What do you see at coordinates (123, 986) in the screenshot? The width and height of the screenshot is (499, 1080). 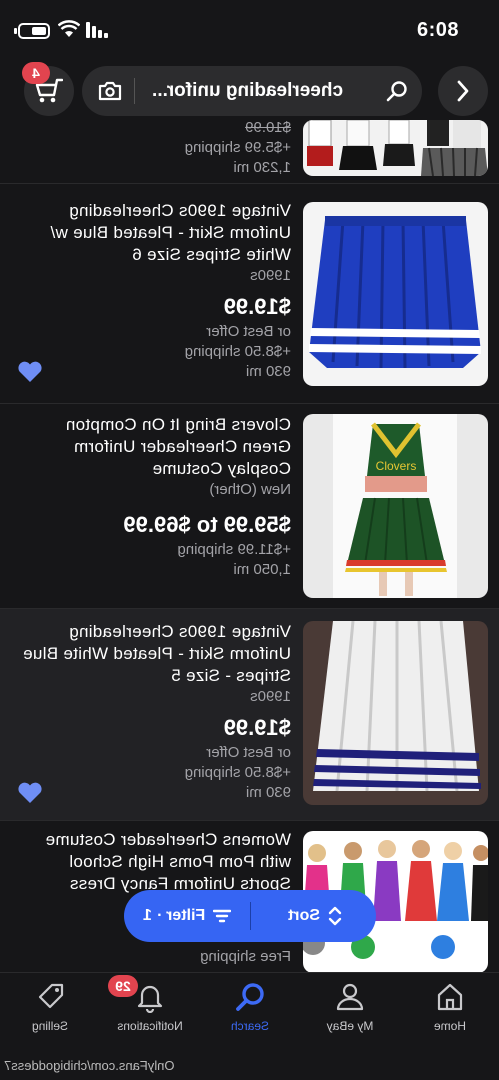 I see `notification-count-badge: 29` at bounding box center [123, 986].